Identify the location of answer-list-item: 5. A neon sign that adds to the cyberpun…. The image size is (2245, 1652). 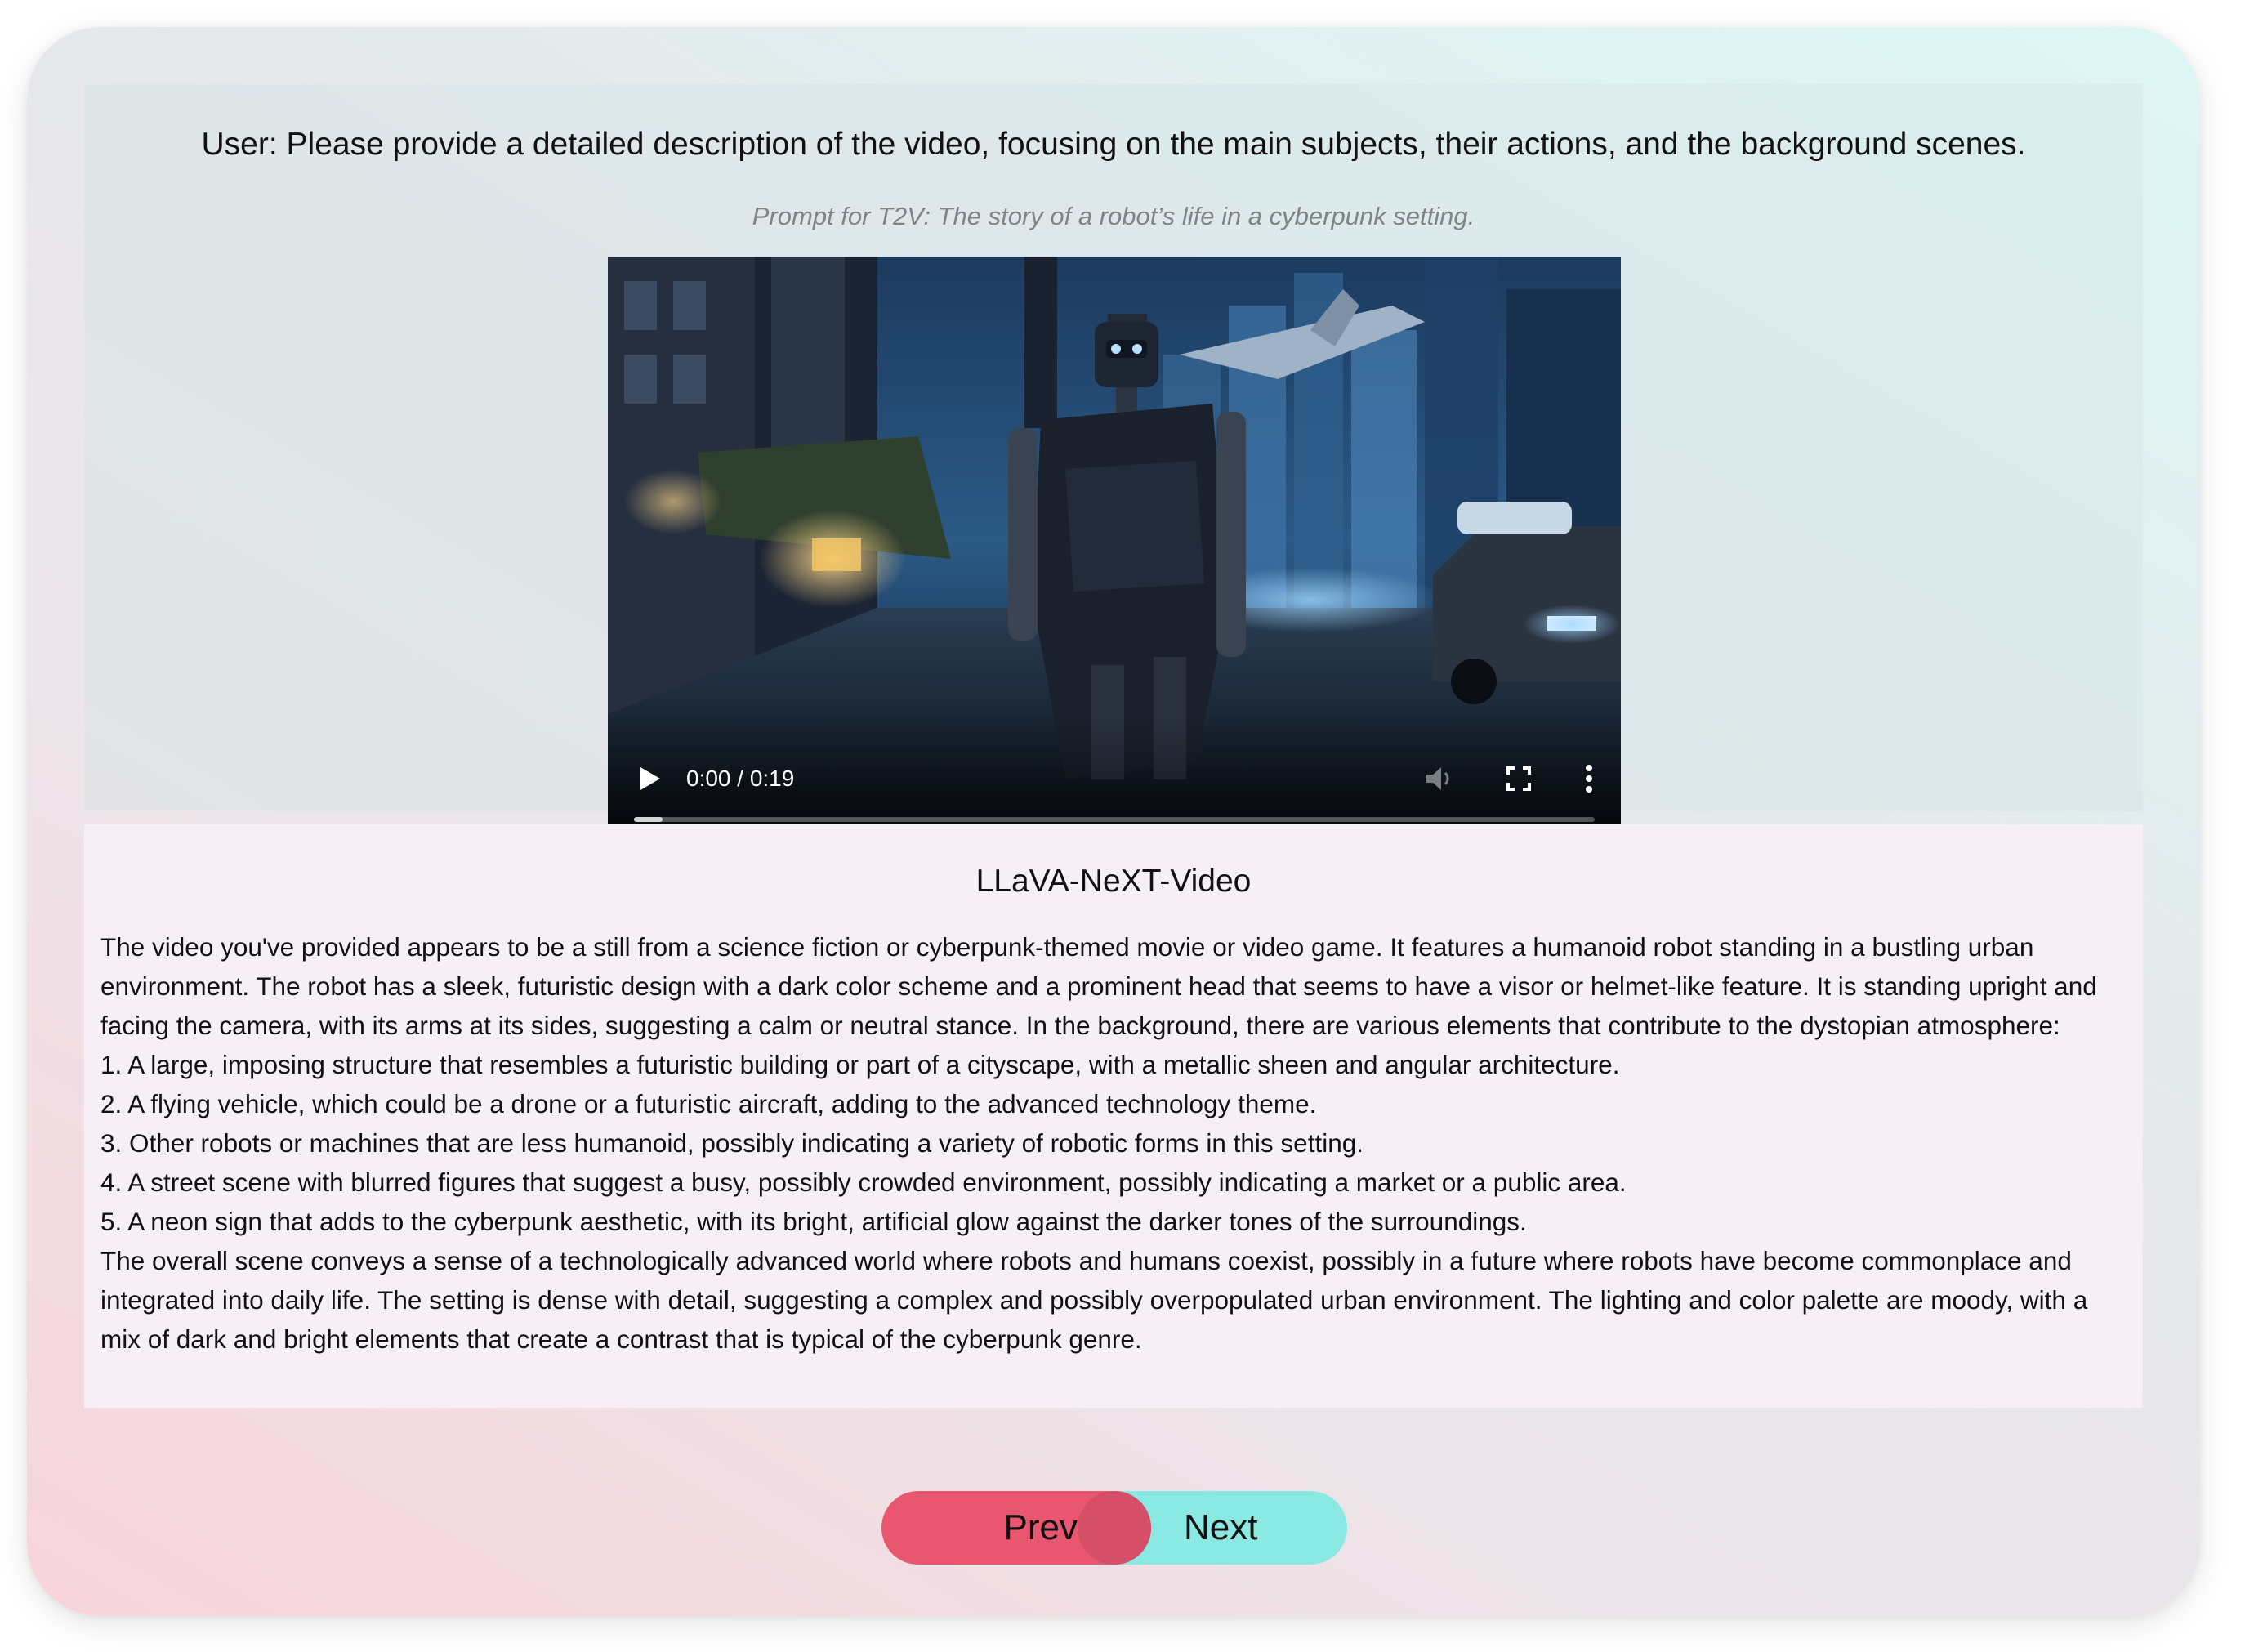
(813, 1221).